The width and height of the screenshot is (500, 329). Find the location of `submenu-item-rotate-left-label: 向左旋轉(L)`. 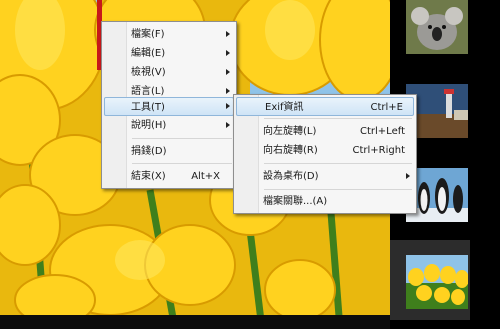

submenu-item-rotate-left-label: 向左旋轉(L) is located at coordinates (290, 131).